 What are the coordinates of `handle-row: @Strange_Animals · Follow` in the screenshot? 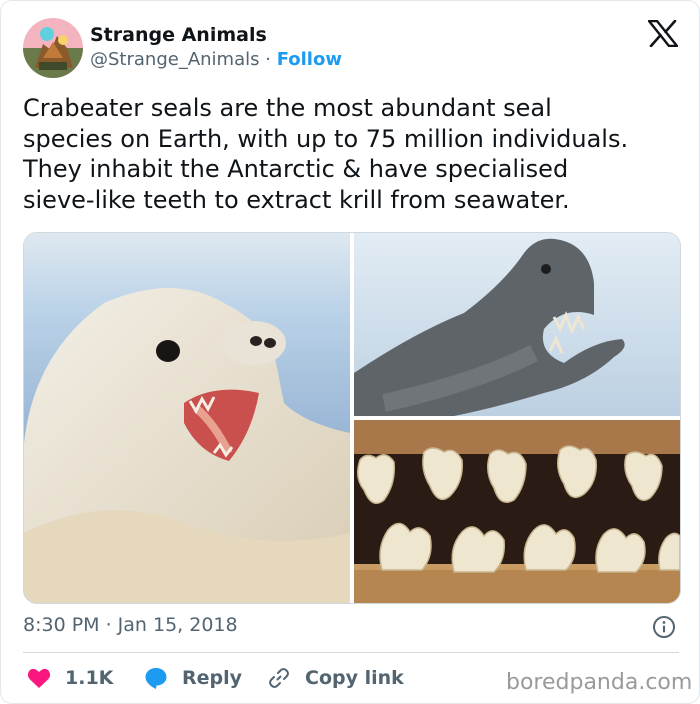 It's located at (216, 60).